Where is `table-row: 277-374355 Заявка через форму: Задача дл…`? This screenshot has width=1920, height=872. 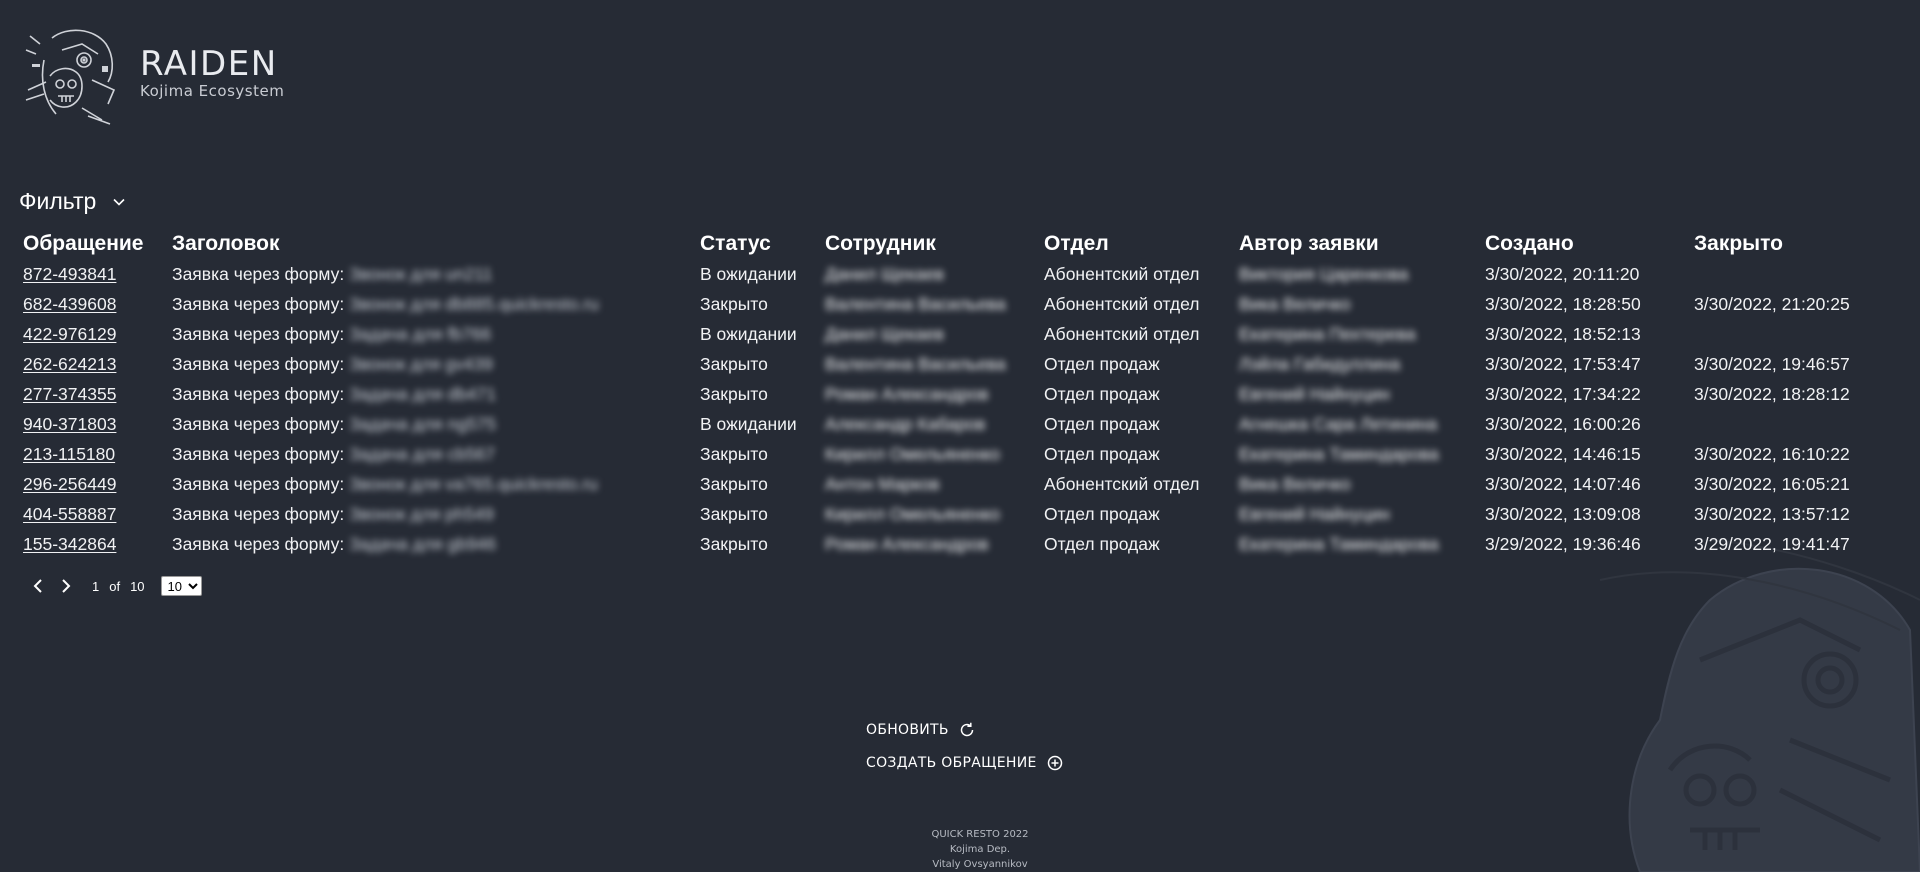 table-row: 277-374355 Заявка через форму: Задача дл… is located at coordinates (960, 395).